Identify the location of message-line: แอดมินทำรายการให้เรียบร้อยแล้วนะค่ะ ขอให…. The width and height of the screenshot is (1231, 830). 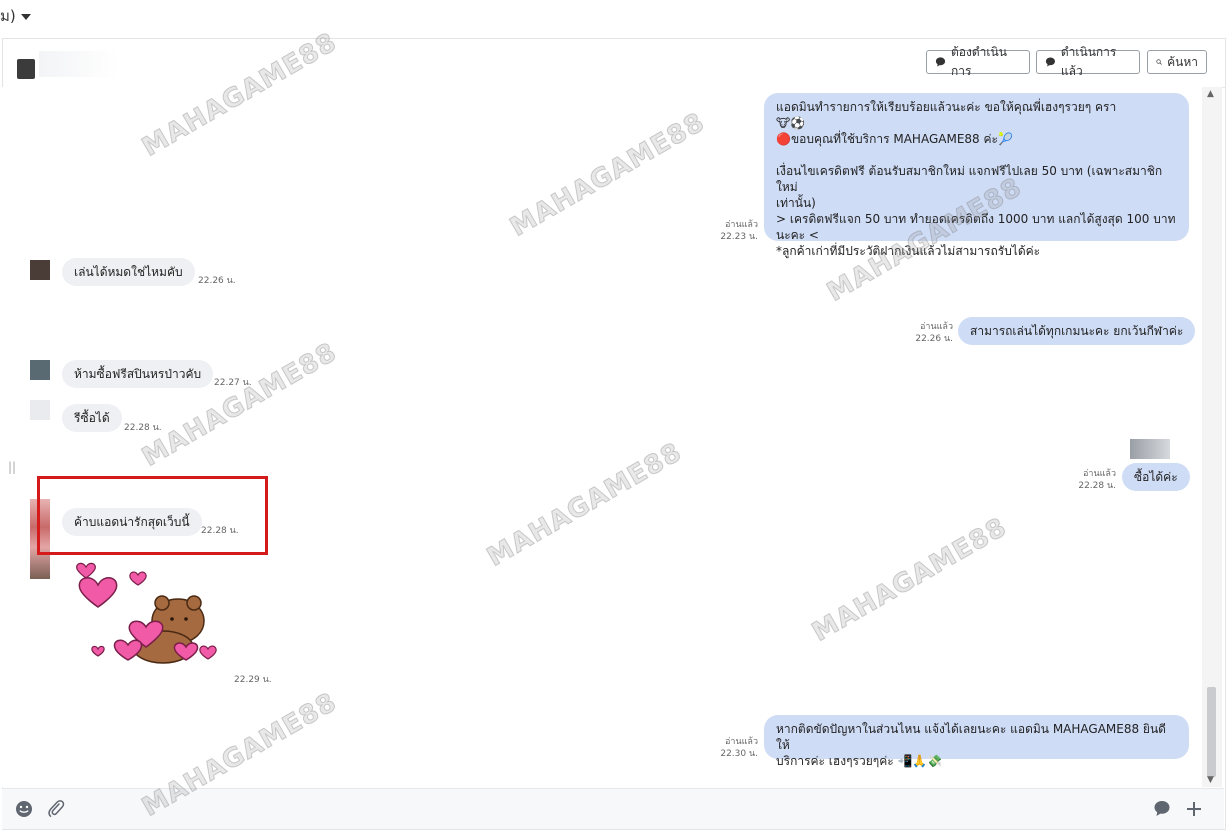
(946, 107).